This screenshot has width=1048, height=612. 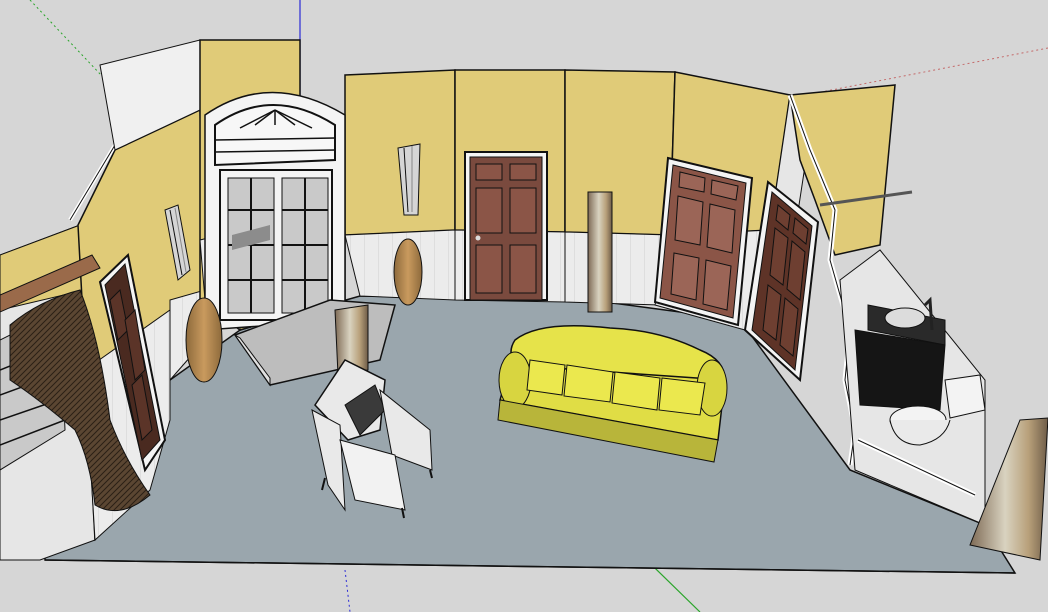 I want to click on light-column-back, so click(x=600, y=252).